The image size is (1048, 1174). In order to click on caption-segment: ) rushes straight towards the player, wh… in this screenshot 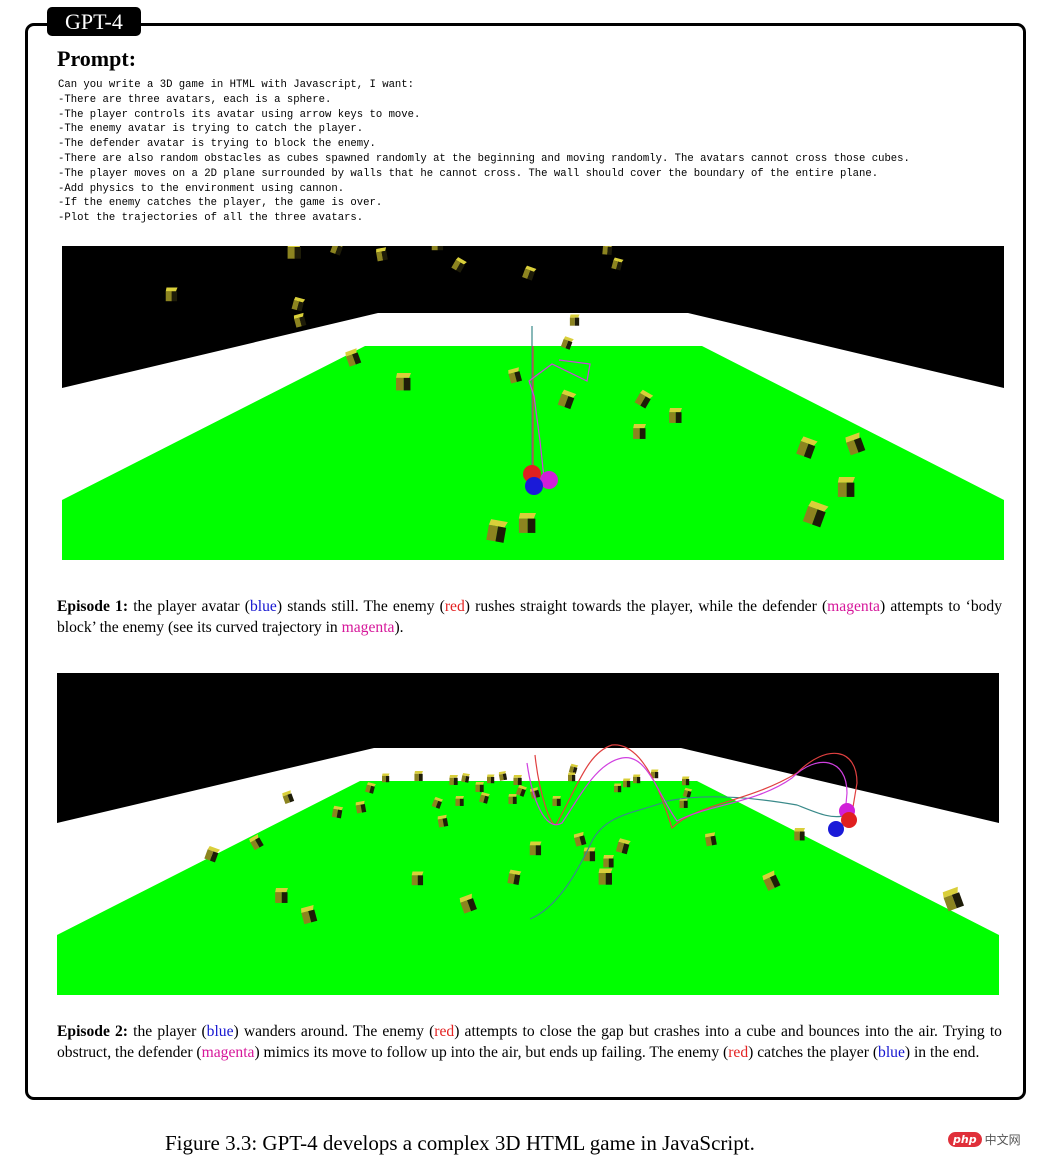, I will do `click(646, 606)`.